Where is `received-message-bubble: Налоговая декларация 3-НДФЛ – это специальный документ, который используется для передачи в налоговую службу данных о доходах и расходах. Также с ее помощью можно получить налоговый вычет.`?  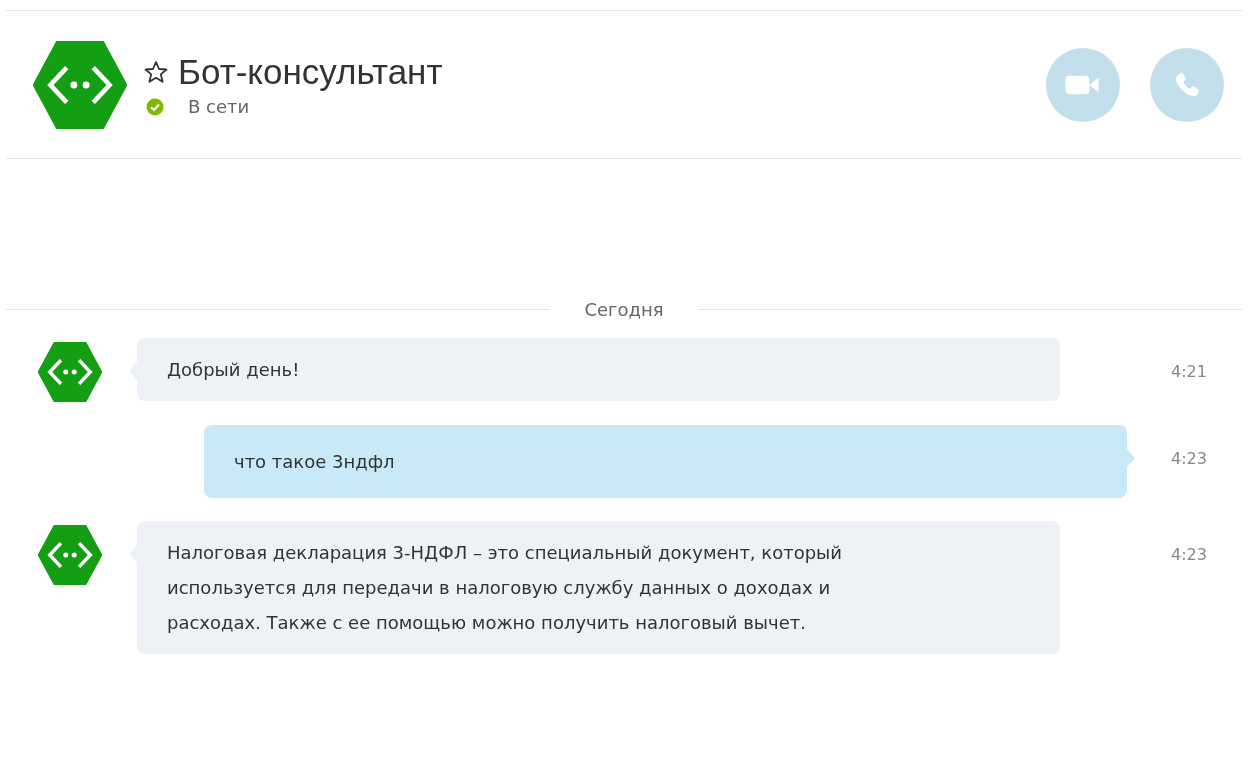
received-message-bubble: Налоговая декларация 3-НДФЛ – это специальный документ, который используется для передачи в налоговую службу данных о доходах и расходах. Также с ее помощью можно получить налоговый вычет. is located at coordinates (598, 587).